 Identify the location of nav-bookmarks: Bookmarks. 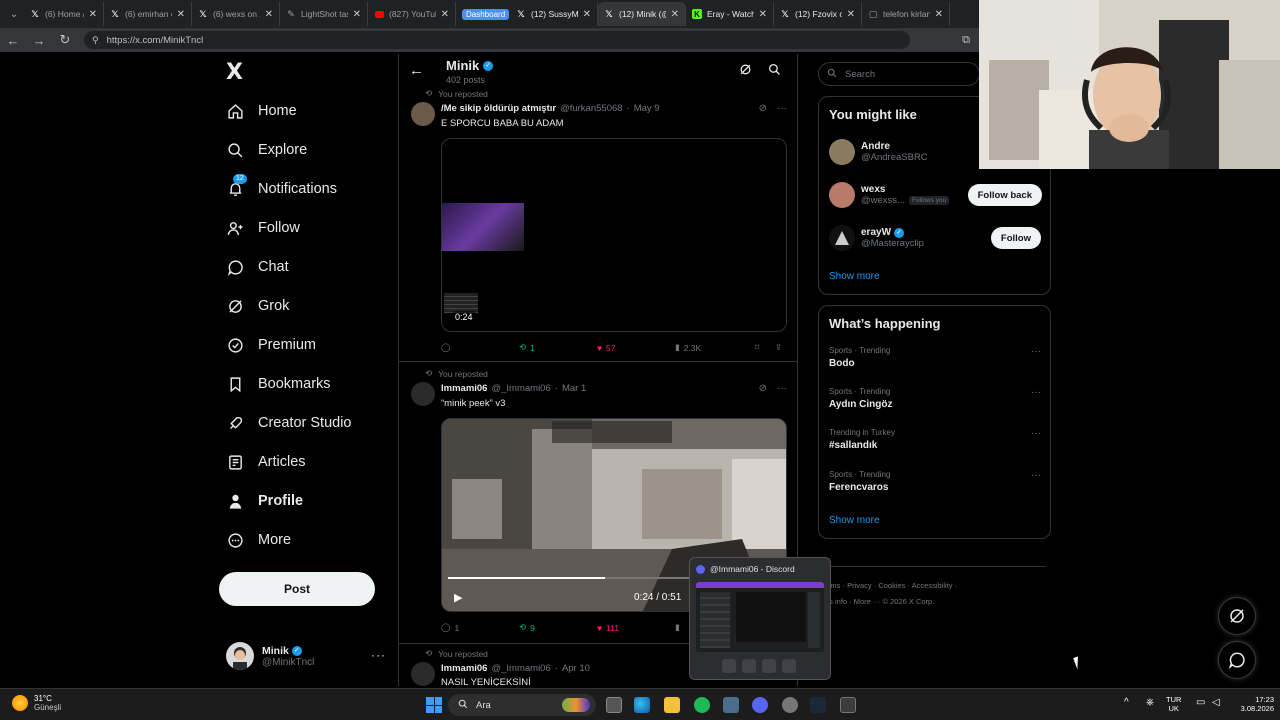
(278, 384).